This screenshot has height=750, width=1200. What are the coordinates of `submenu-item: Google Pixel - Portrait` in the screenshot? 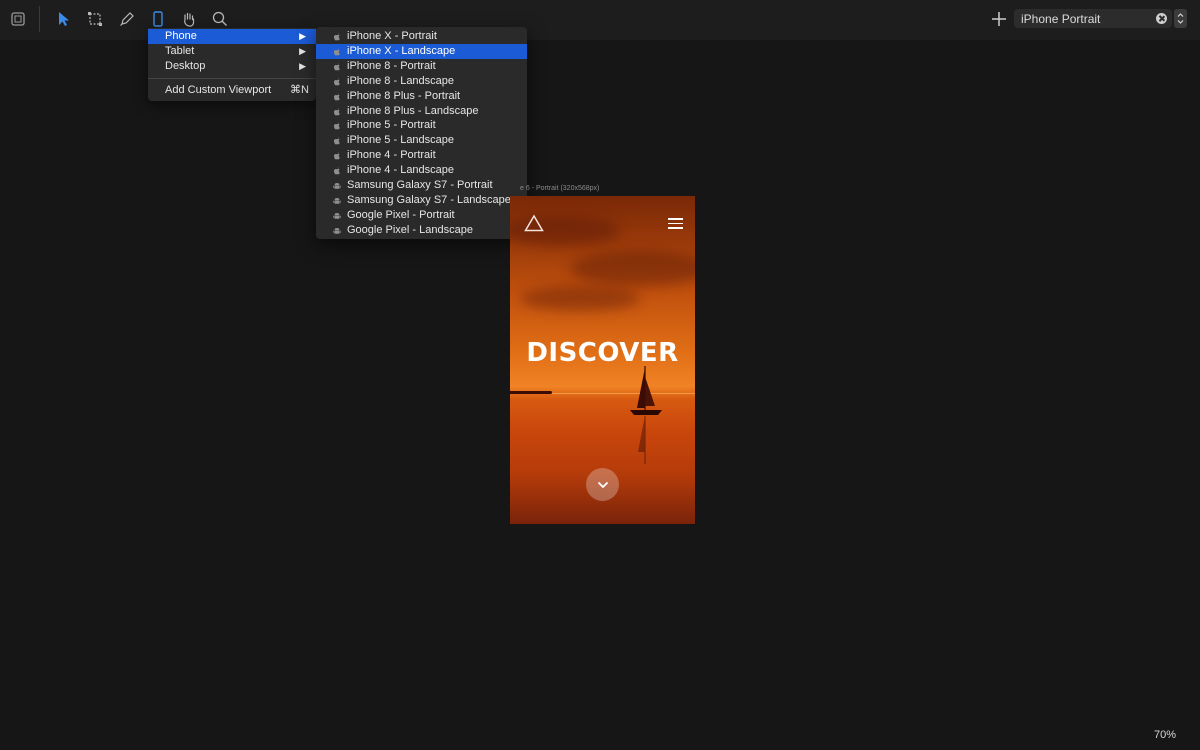 It's located at (421, 215).